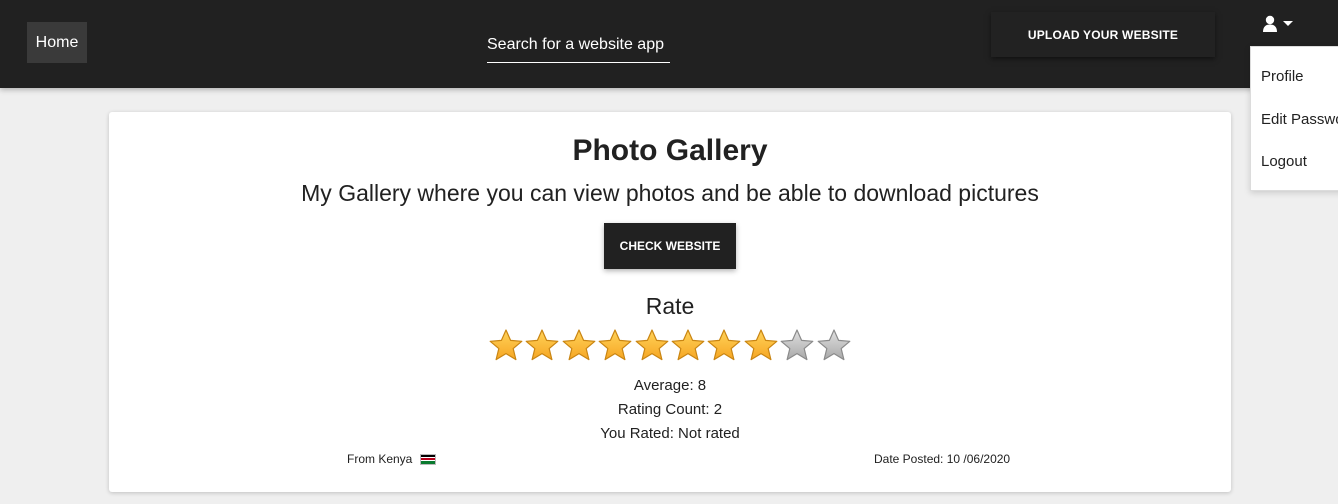 The image size is (1338, 504). I want to click on search-input, so click(578, 43).